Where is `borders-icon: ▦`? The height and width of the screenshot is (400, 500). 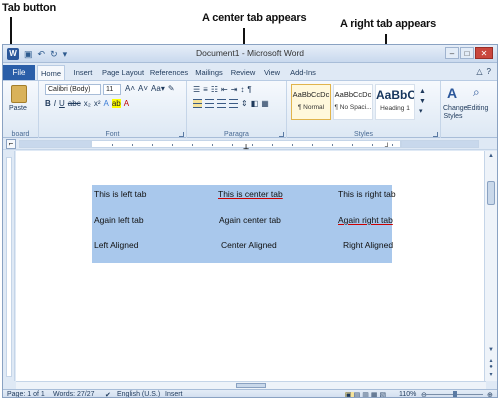 borders-icon: ▦ is located at coordinates (265, 103).